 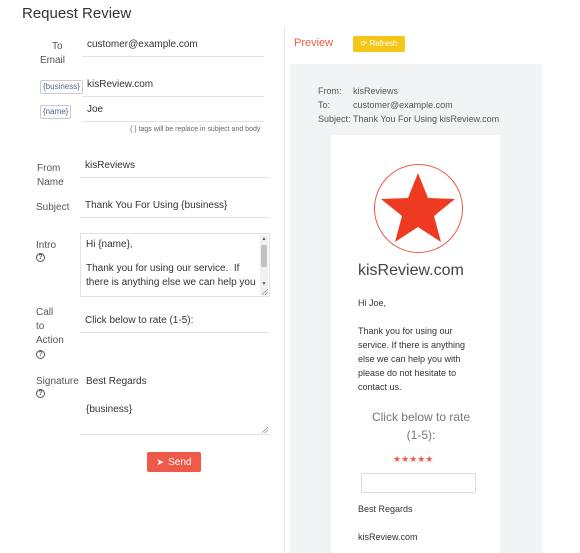 I want to click on body-line: please do not hesitate to, so click(x=407, y=373).